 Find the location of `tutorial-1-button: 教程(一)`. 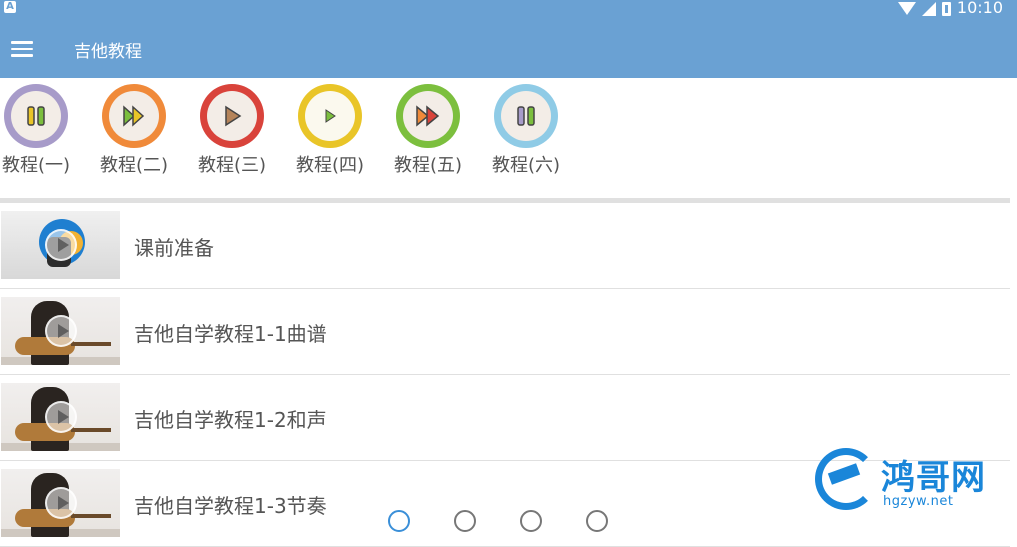

tutorial-1-button: 教程(一) is located at coordinates (38, 130).